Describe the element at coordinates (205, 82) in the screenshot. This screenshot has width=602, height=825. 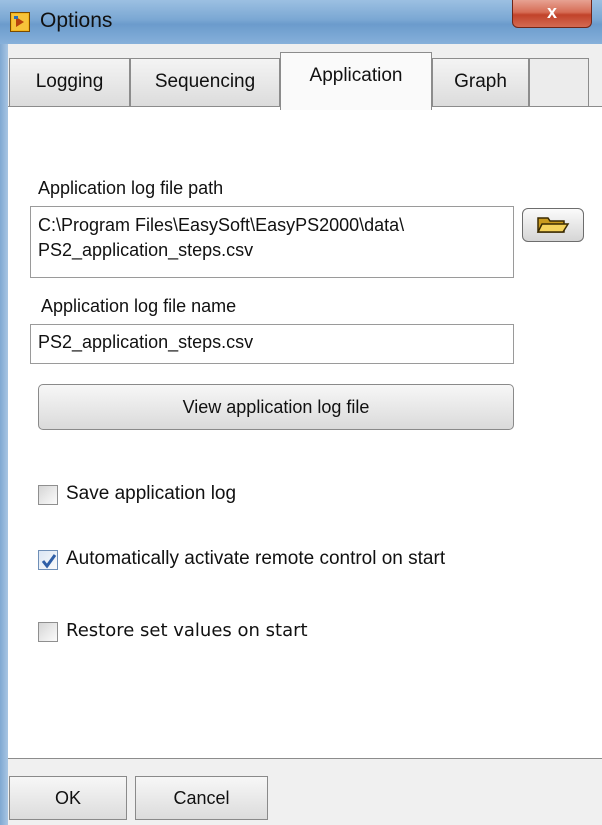
I see `tab-sequencing: Sequencing` at that location.